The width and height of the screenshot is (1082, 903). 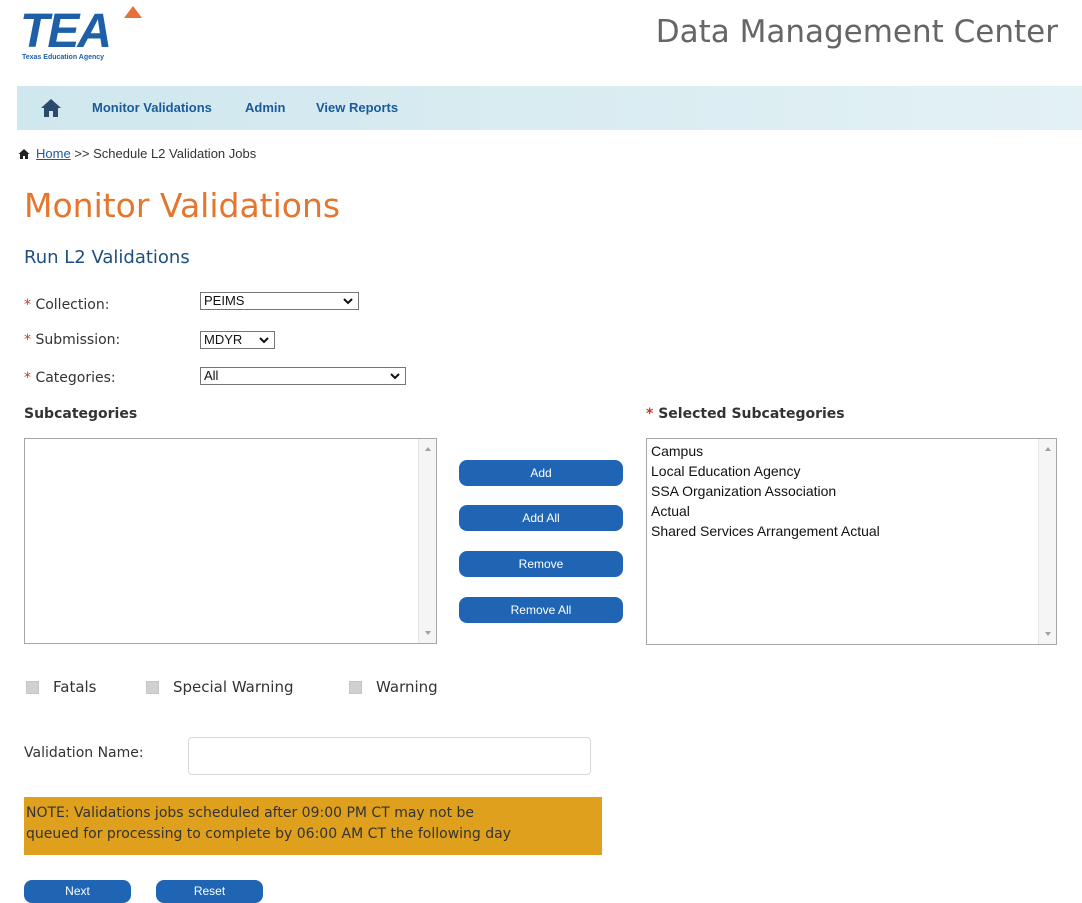 I want to click on main-nav: Monitor Validations Admin View Reports, so click(x=549, y=108).